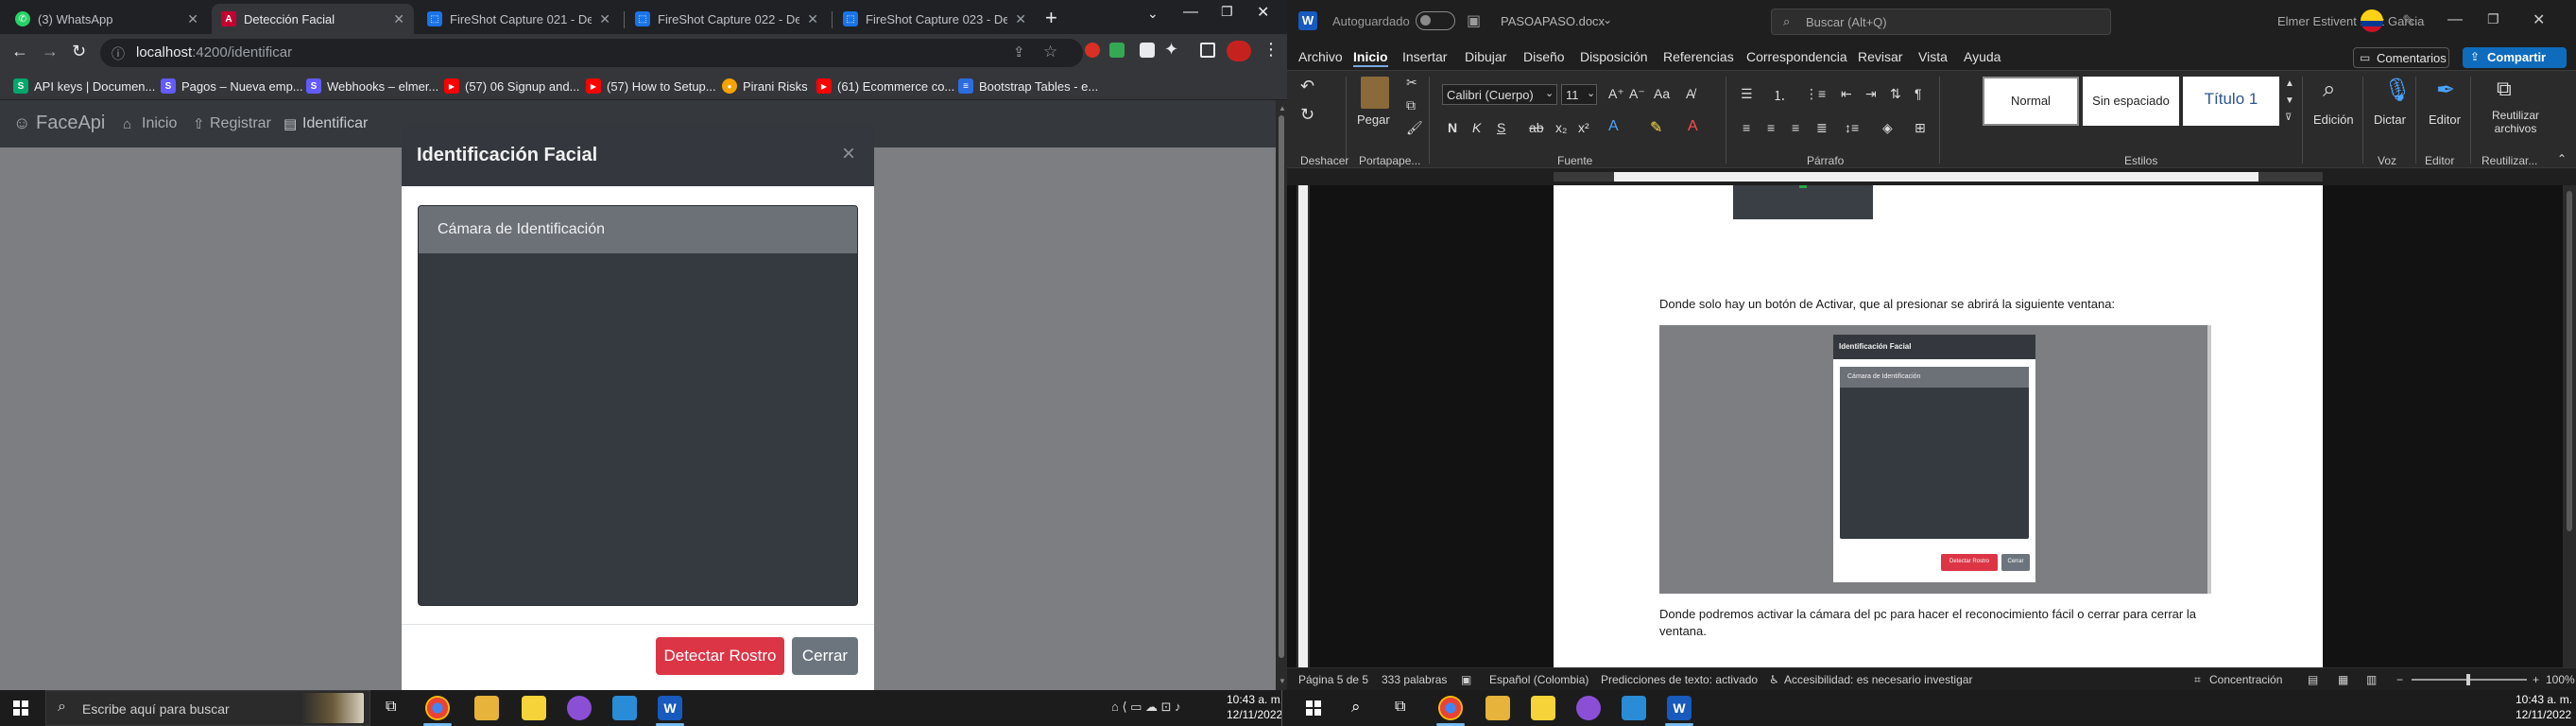 Image resolution: width=2576 pixels, height=726 pixels. I want to click on tab-search-icon: ⌄, so click(1153, 14).